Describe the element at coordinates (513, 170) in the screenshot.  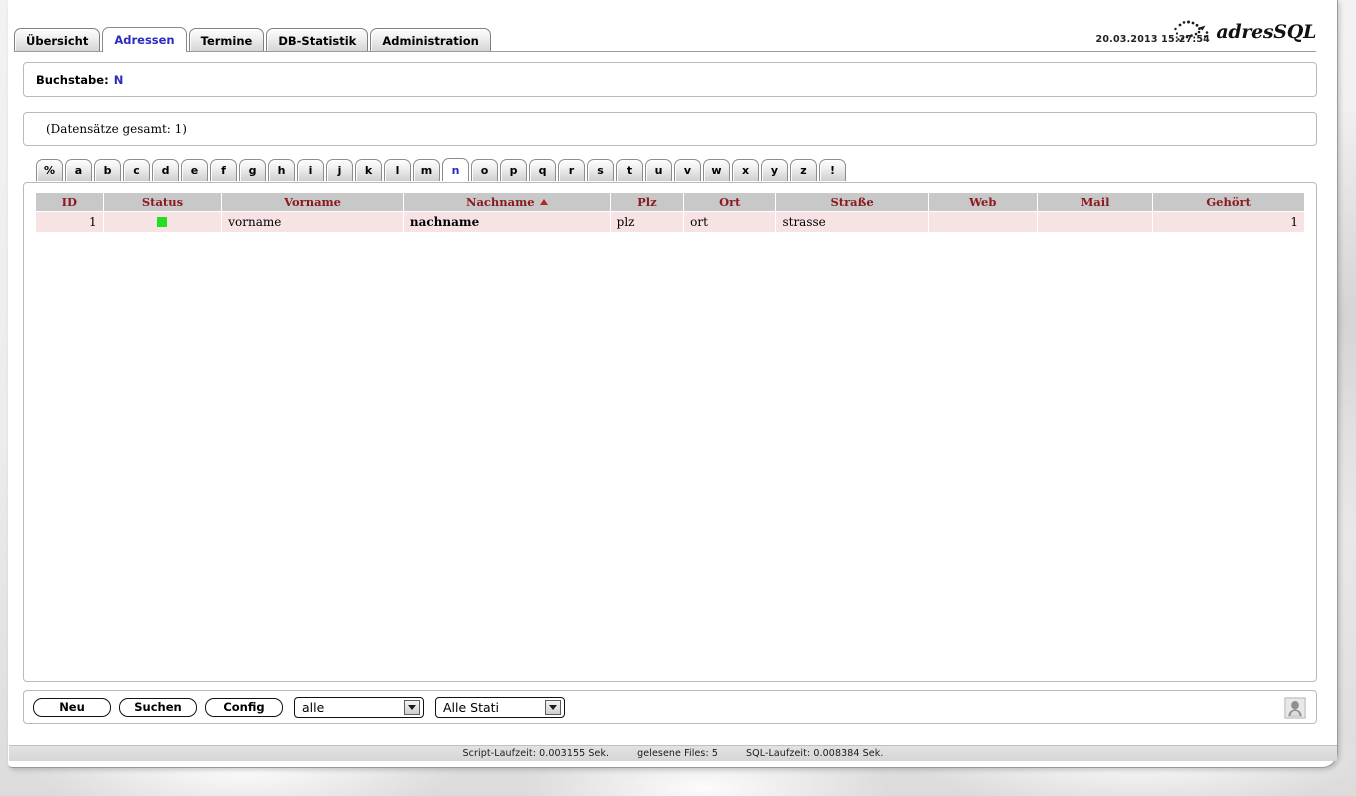
I see `alpha-button-p: p` at that location.